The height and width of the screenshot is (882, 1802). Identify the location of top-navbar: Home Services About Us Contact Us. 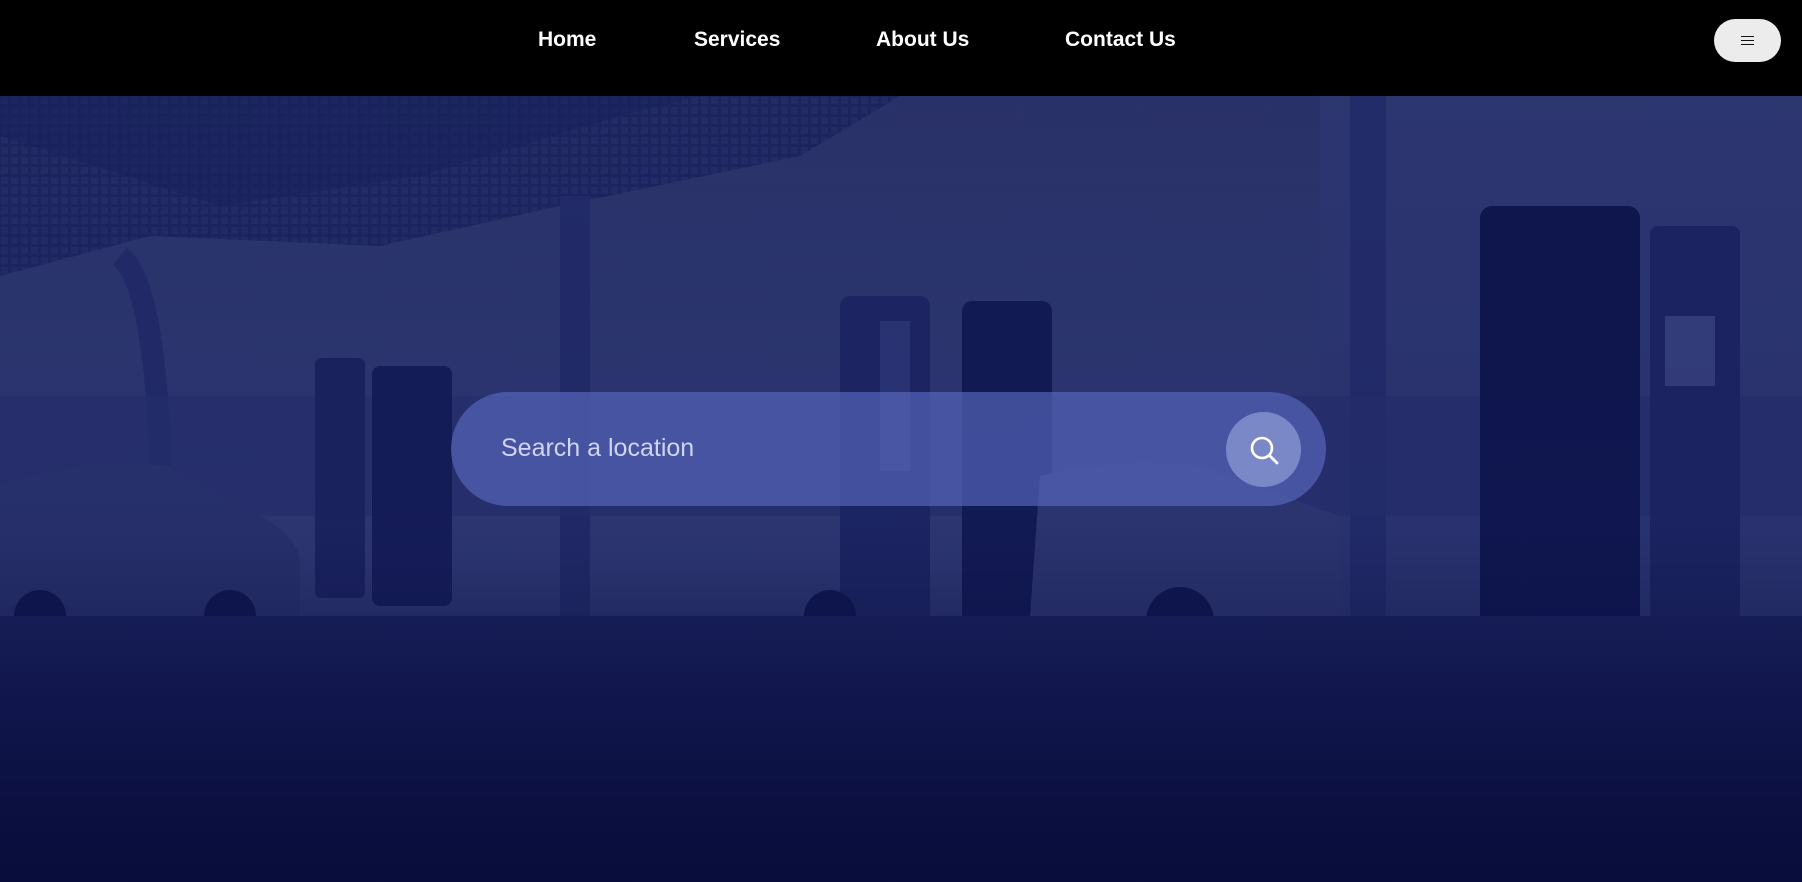
(901, 48).